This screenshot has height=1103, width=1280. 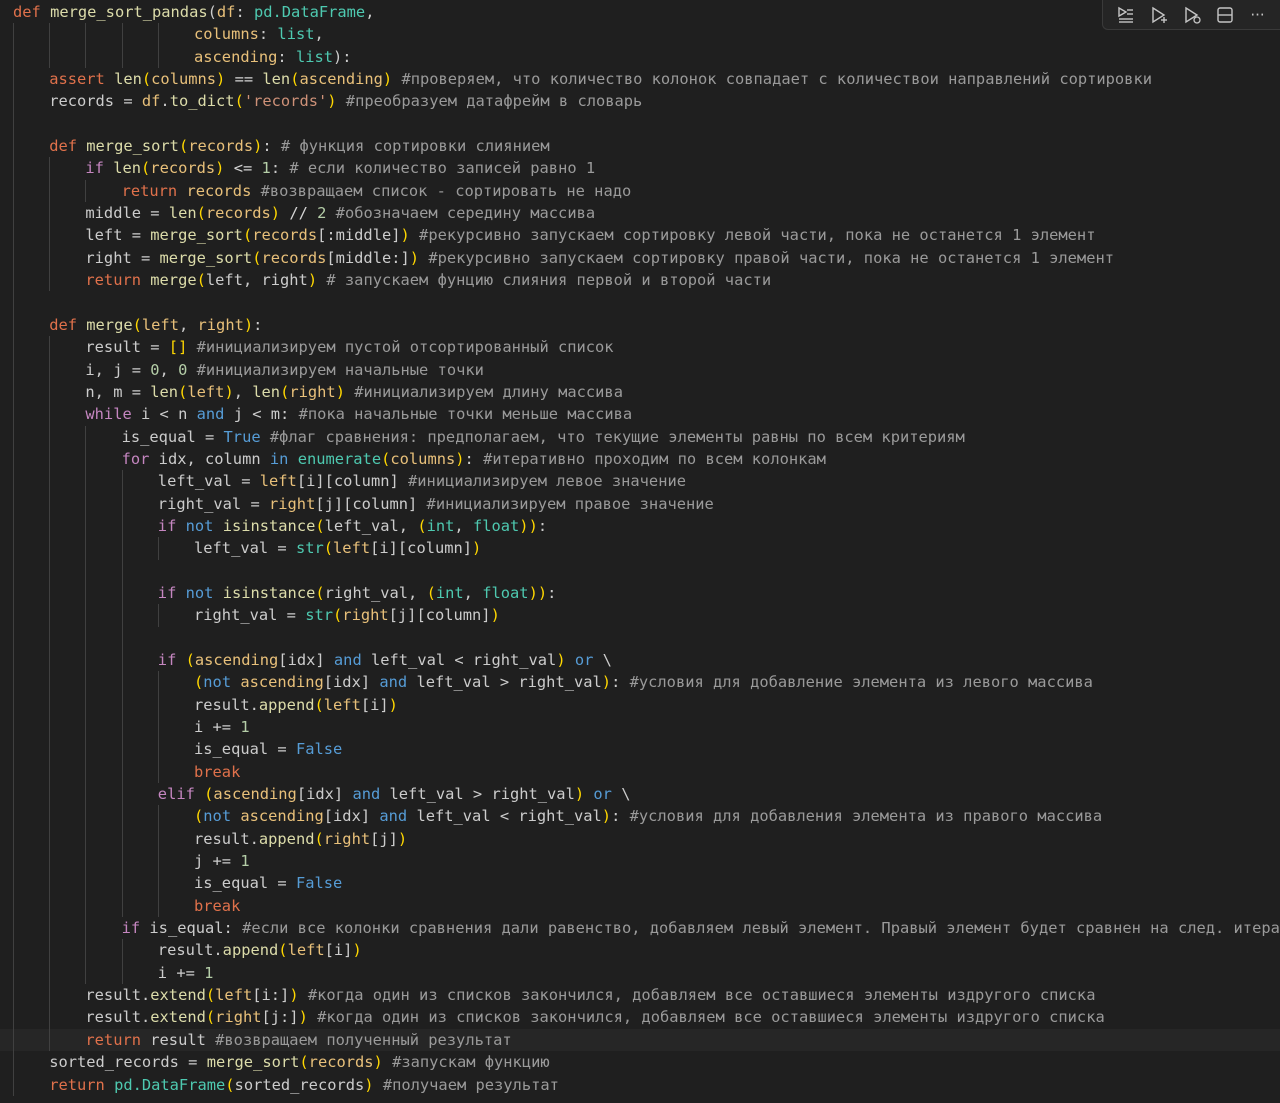 I want to click on code-token: ., so click(x=165, y=101).